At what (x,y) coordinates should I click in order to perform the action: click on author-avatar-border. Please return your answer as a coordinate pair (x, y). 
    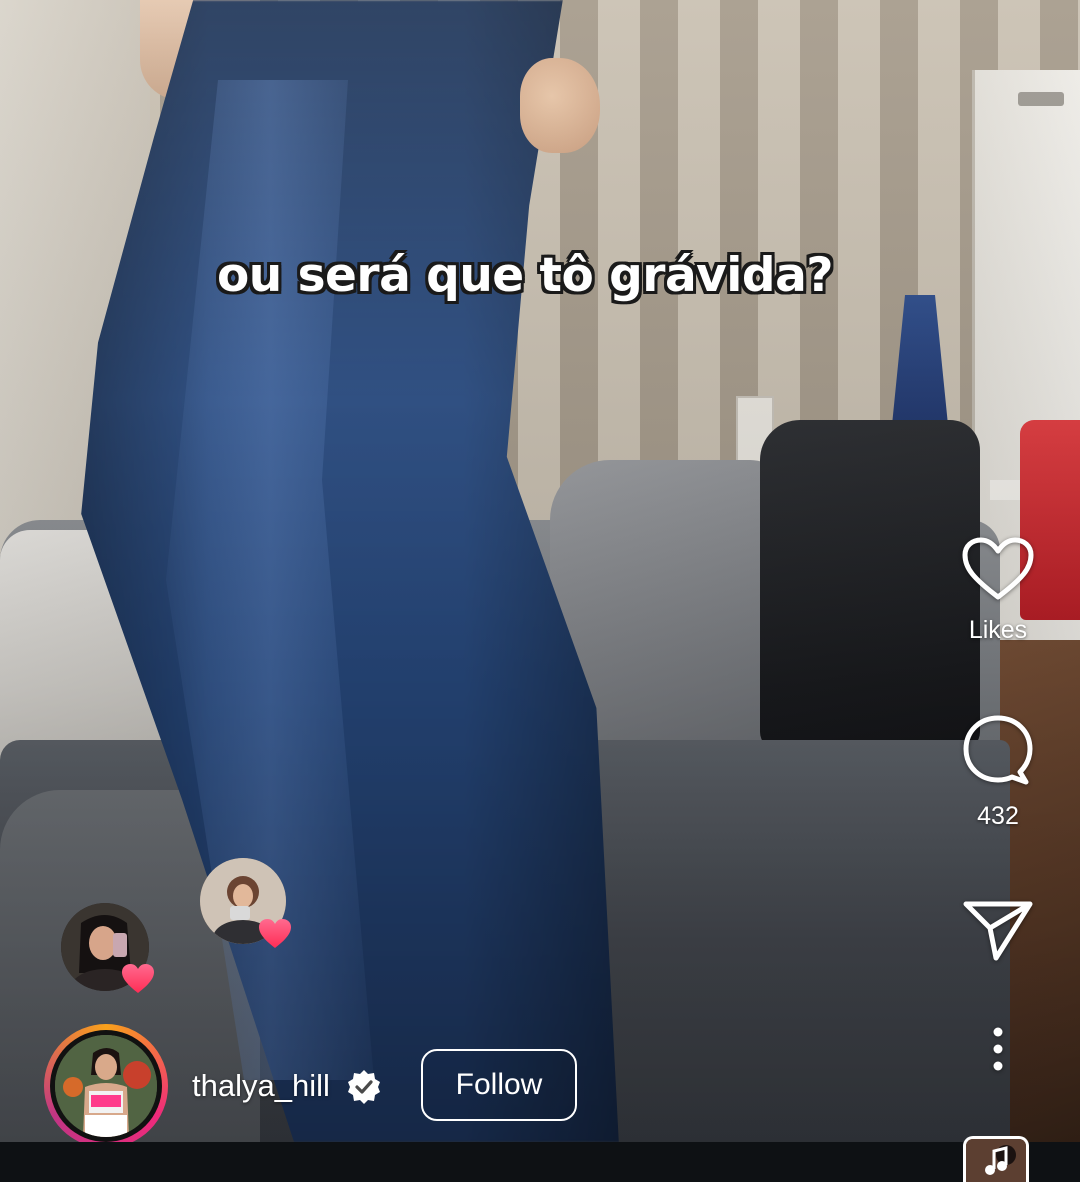
    Looking at the image, I should click on (106, 1086).